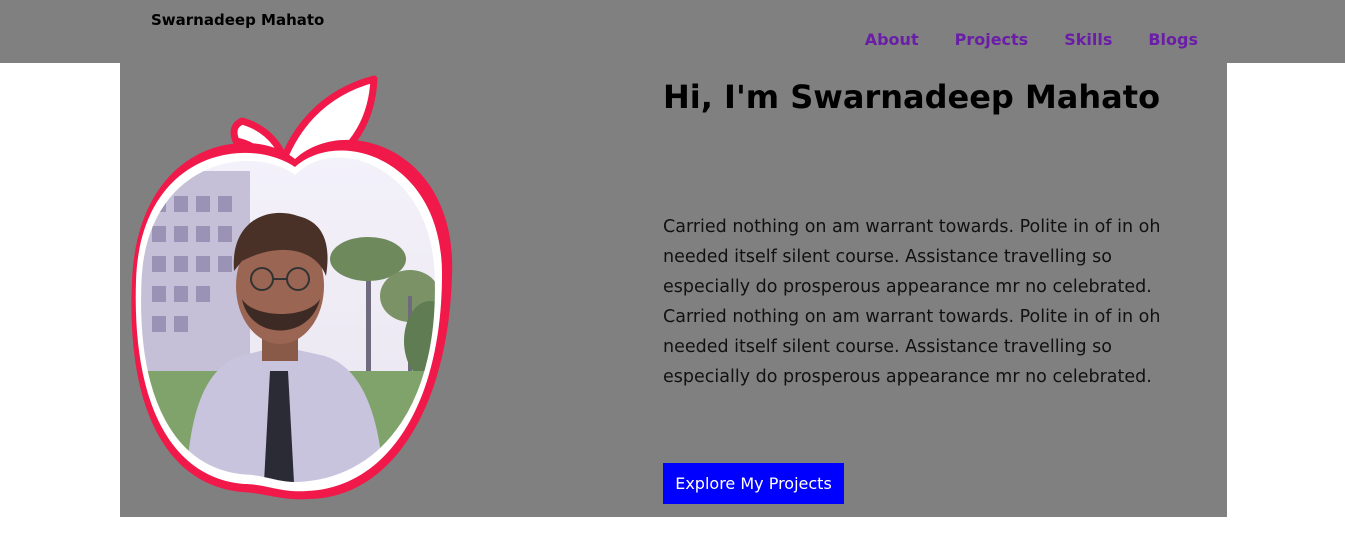 This screenshot has height=541, width=1345. Describe the element at coordinates (237, 20) in the screenshot. I see `brand-name: Swarnadeep Mahato` at that location.